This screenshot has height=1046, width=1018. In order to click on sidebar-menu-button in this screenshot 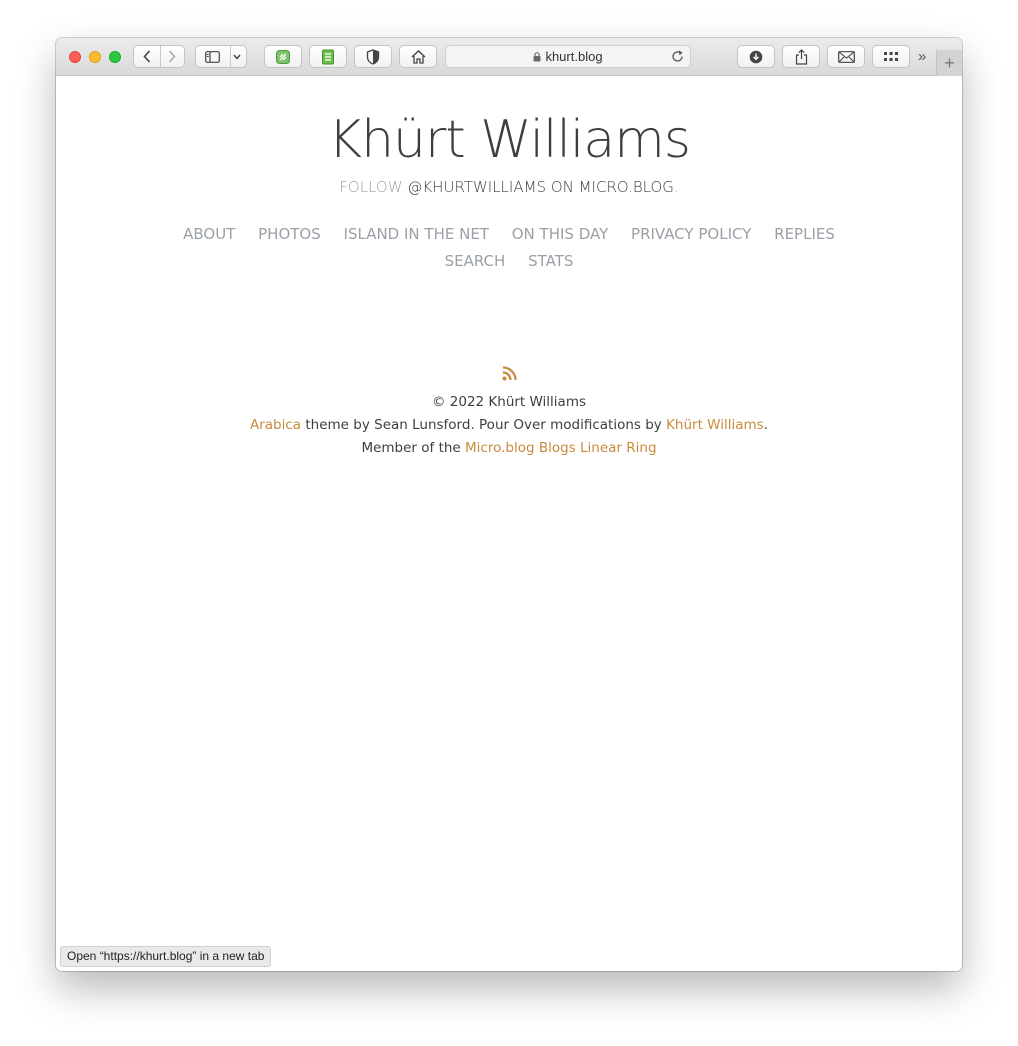, I will do `click(237, 57)`.